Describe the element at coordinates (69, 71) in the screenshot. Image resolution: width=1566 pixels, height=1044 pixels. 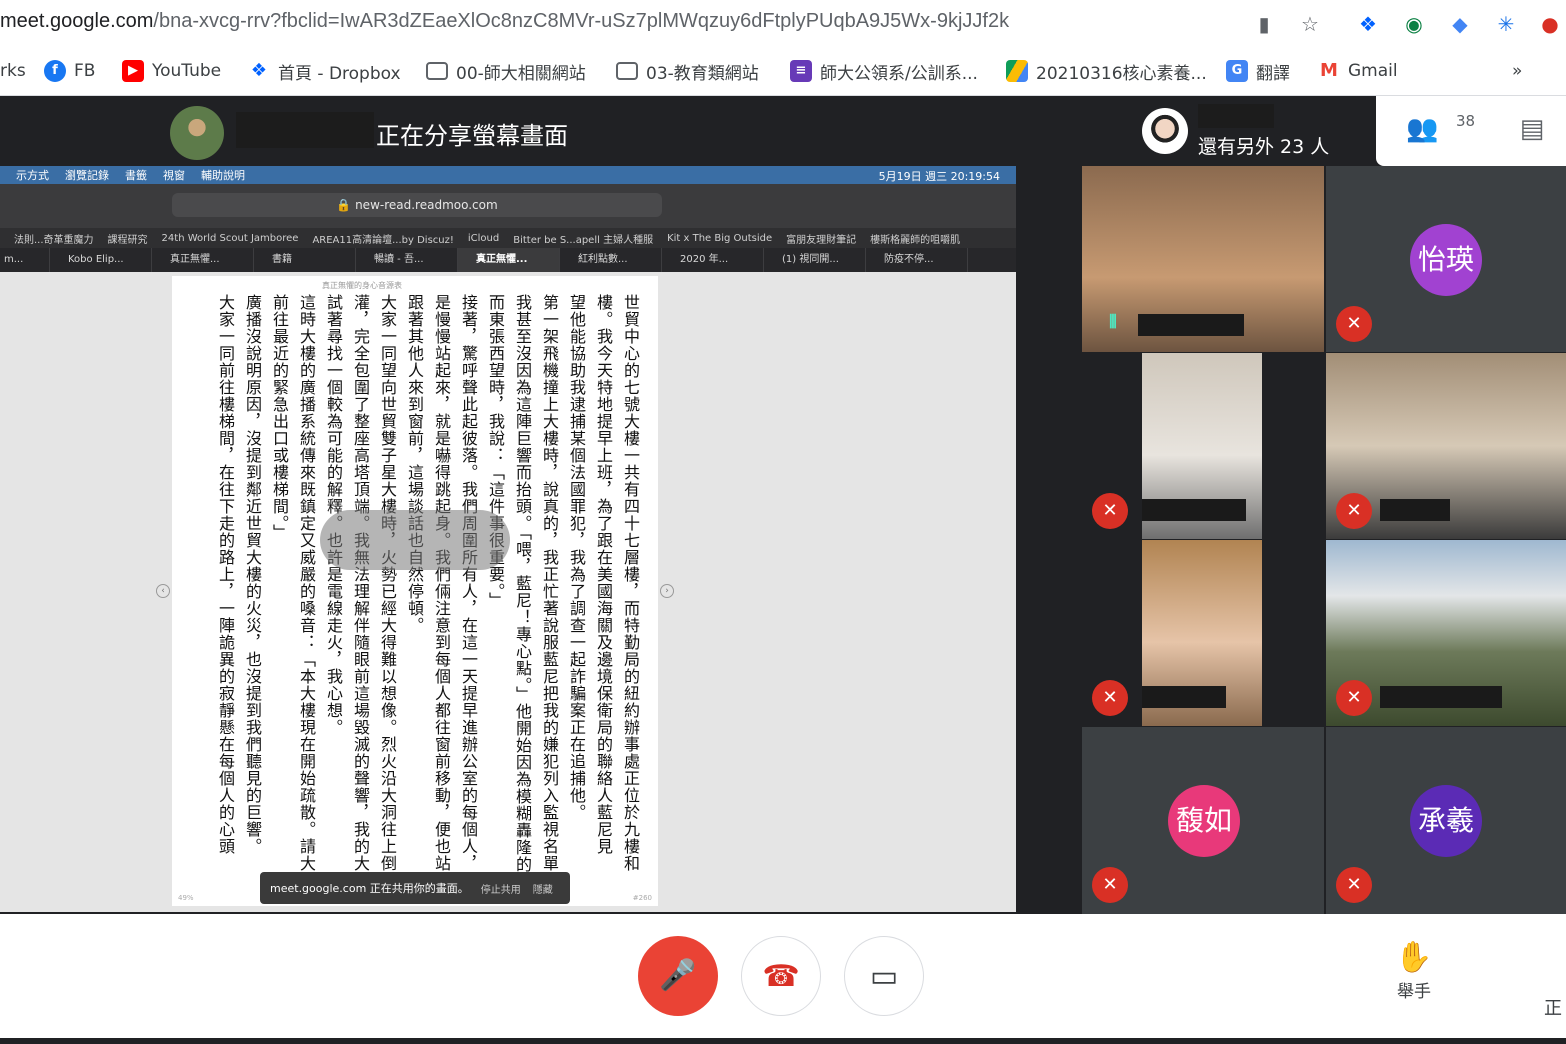
I see `bookmark-fb: f FB` at that location.